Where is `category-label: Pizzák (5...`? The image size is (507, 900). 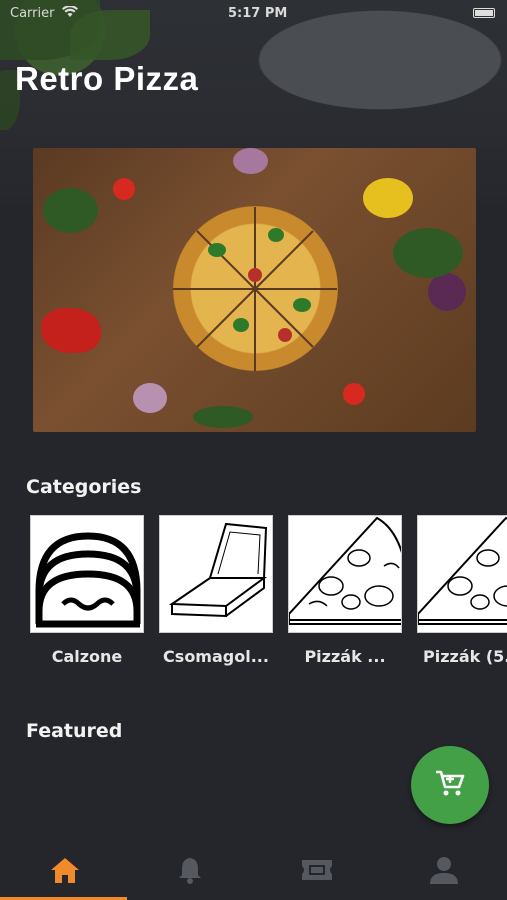
category-label: Pizzák (5... is located at coordinates (465, 656).